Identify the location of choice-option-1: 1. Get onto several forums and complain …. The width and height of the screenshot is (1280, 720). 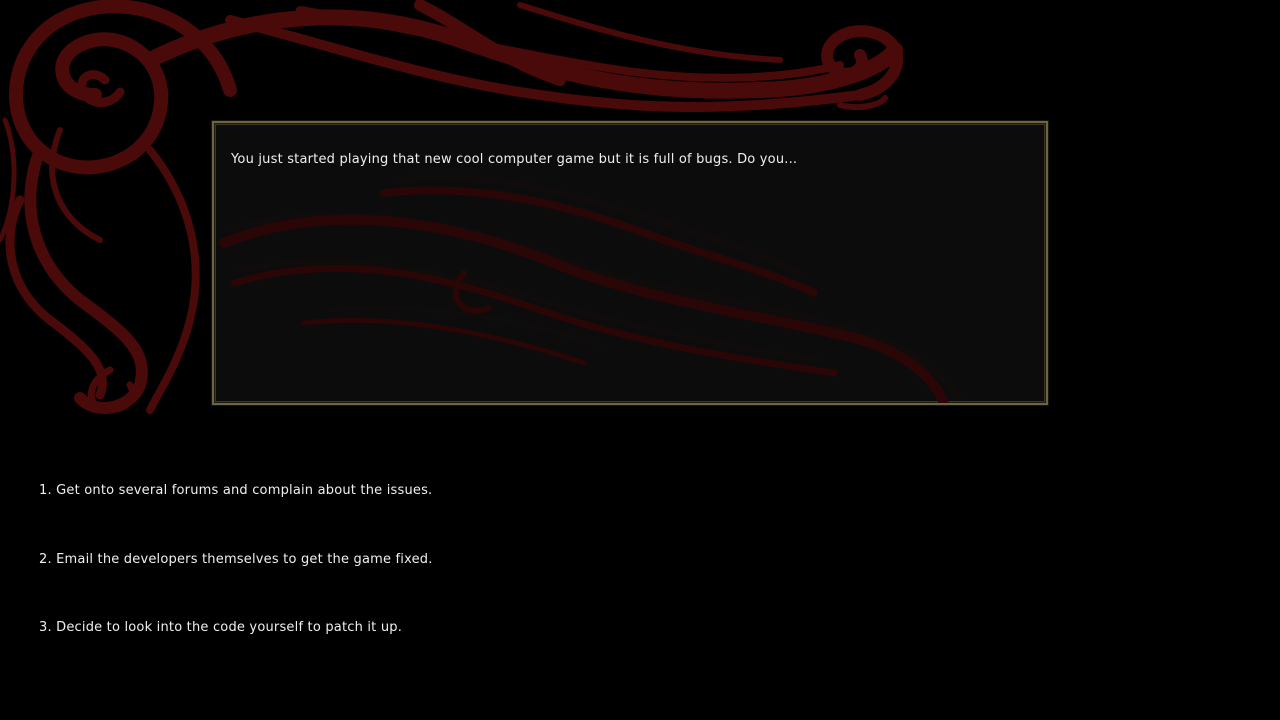
(235, 490).